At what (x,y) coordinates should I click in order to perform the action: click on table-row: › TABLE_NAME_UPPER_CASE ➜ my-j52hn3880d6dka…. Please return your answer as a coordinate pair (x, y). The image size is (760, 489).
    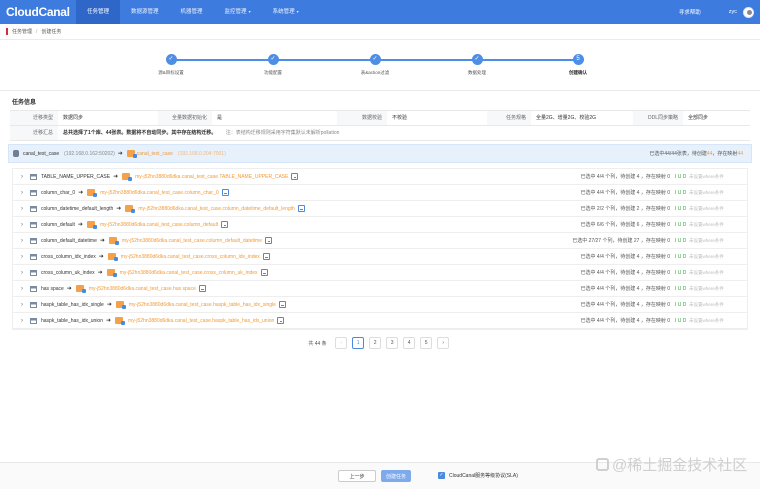
    Looking at the image, I should click on (380, 177).